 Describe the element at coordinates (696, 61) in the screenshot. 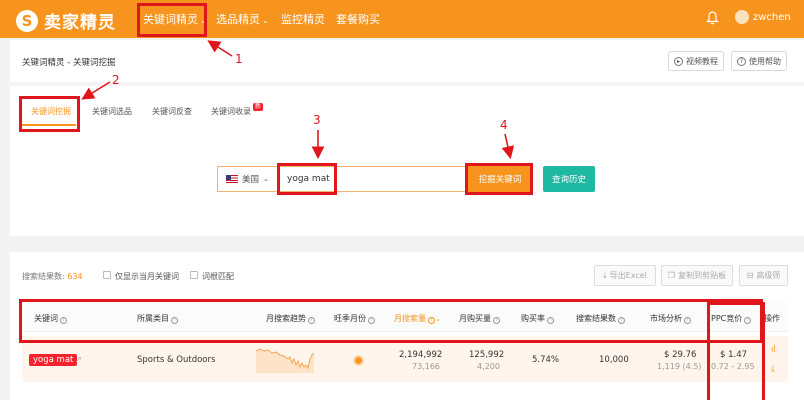

I see `video-tutorial-button: ▸ 视频教程` at that location.